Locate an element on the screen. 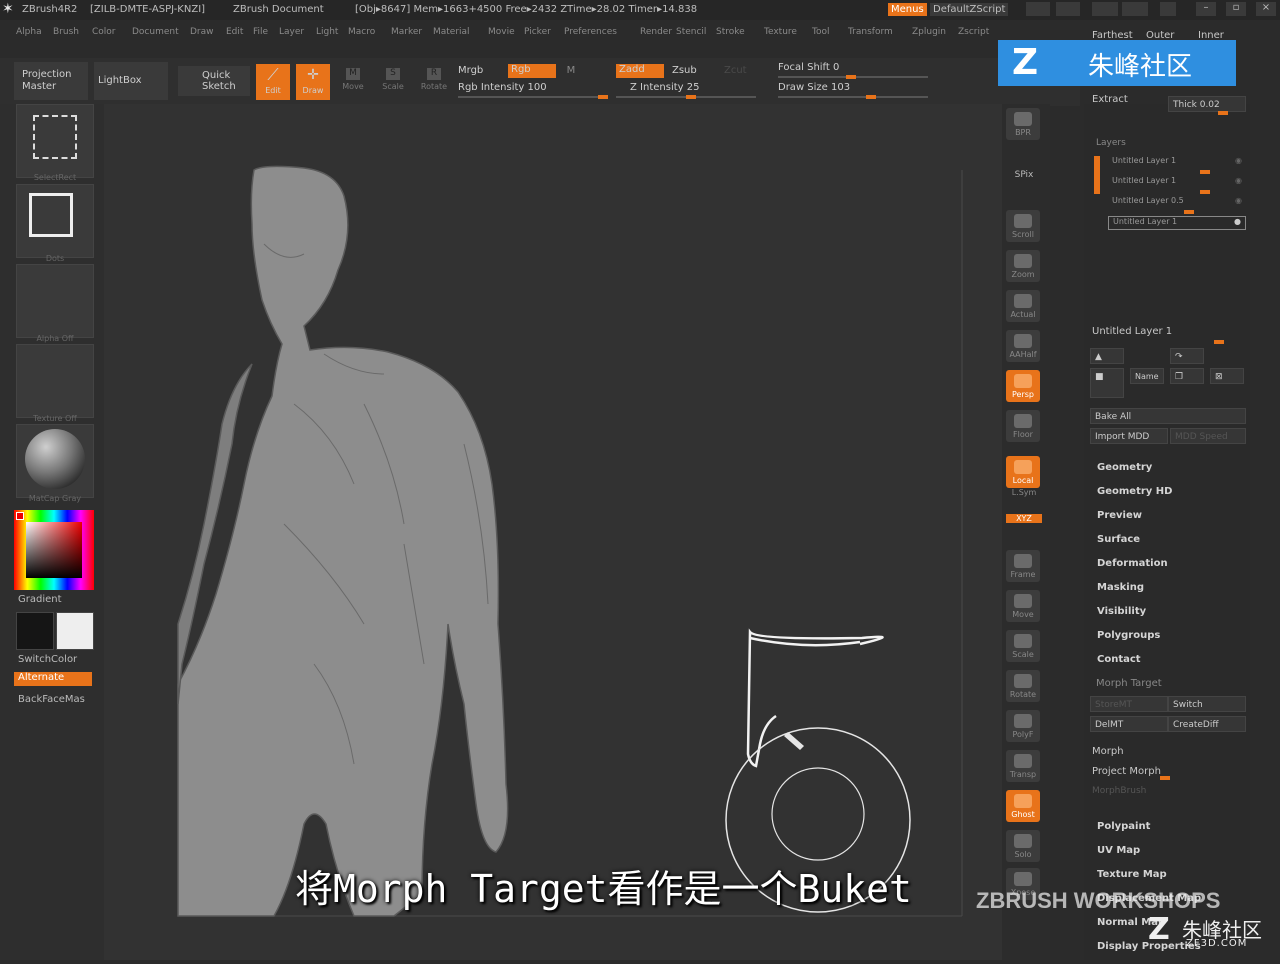  rotate-button: R Rotate is located at coordinates (434, 83).